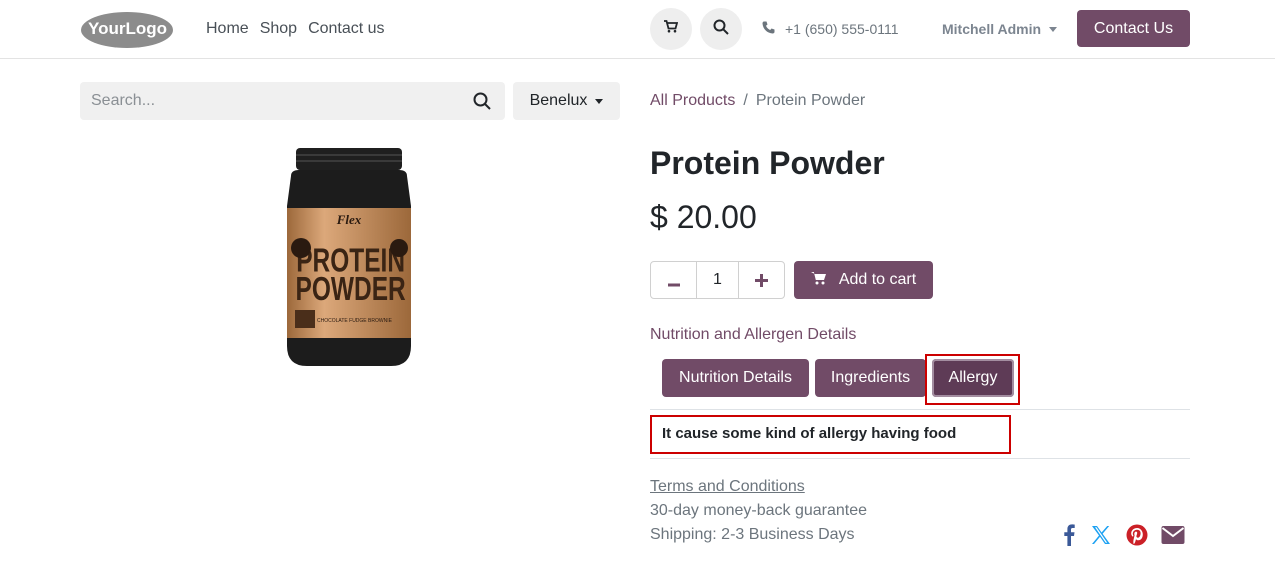  I want to click on phone-icon, so click(768, 29).